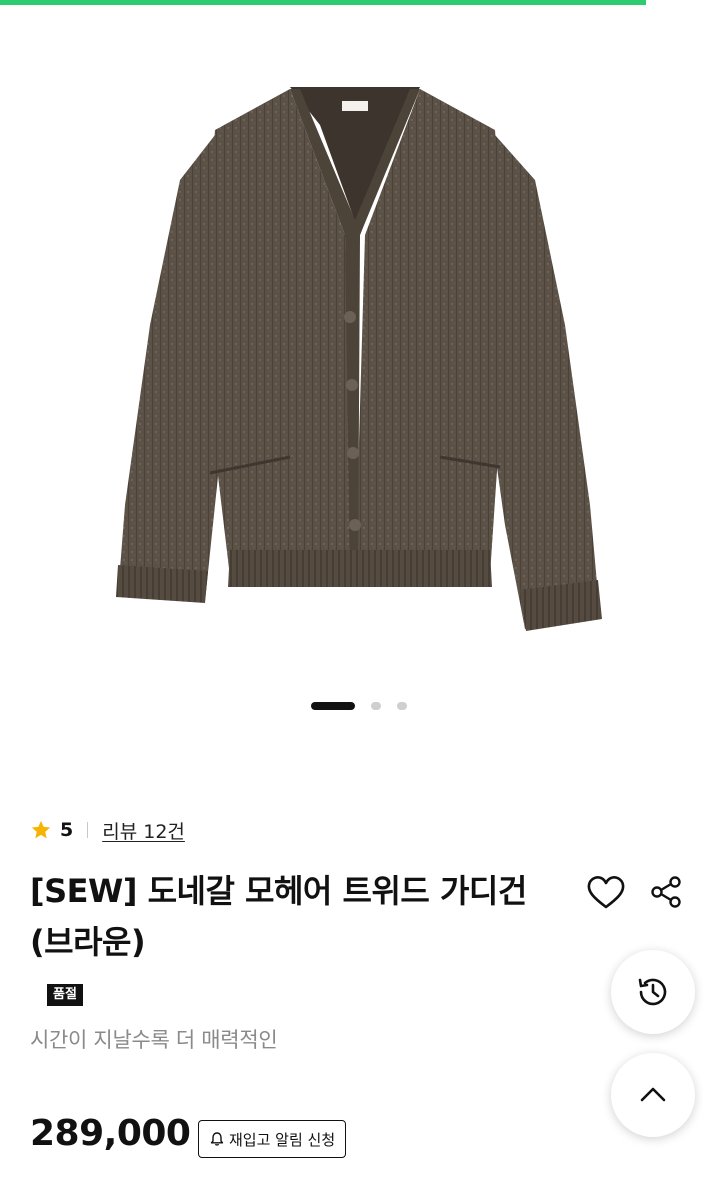  Describe the element at coordinates (154, 1040) in the screenshot. I see `product-subtitle: 시간이 지날수록 더 매력적인` at that location.